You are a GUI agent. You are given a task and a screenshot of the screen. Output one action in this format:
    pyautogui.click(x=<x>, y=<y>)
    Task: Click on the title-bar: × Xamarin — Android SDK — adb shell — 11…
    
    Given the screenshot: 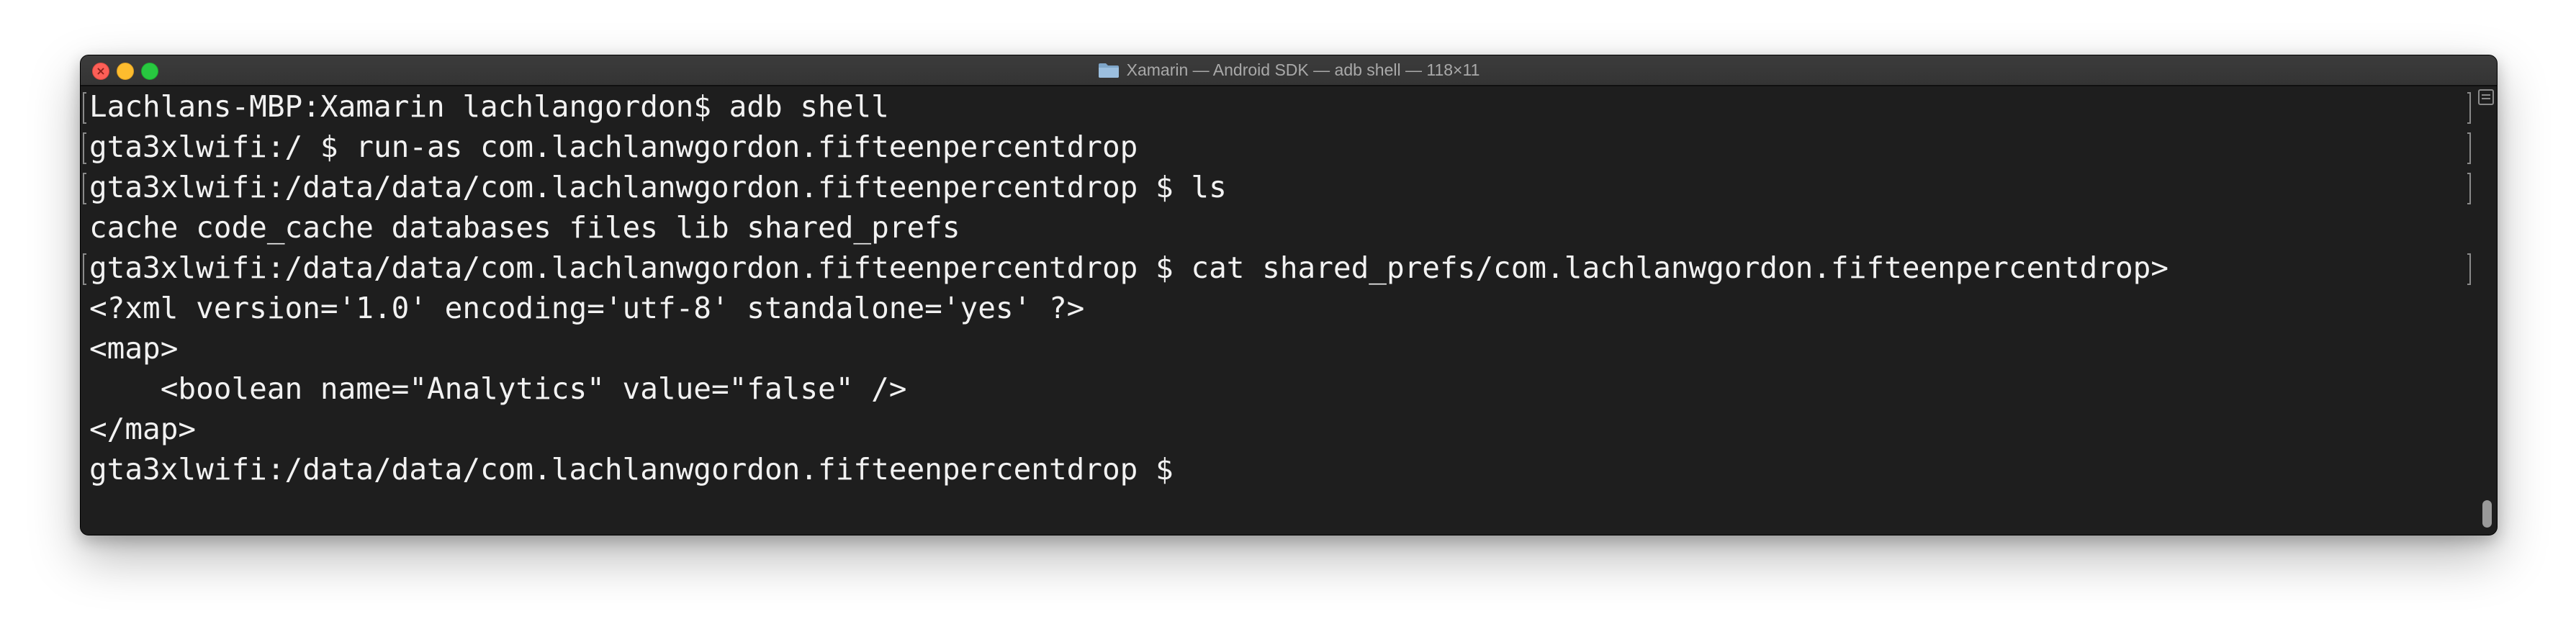 What is the action you would take?
    pyautogui.click(x=1289, y=70)
    